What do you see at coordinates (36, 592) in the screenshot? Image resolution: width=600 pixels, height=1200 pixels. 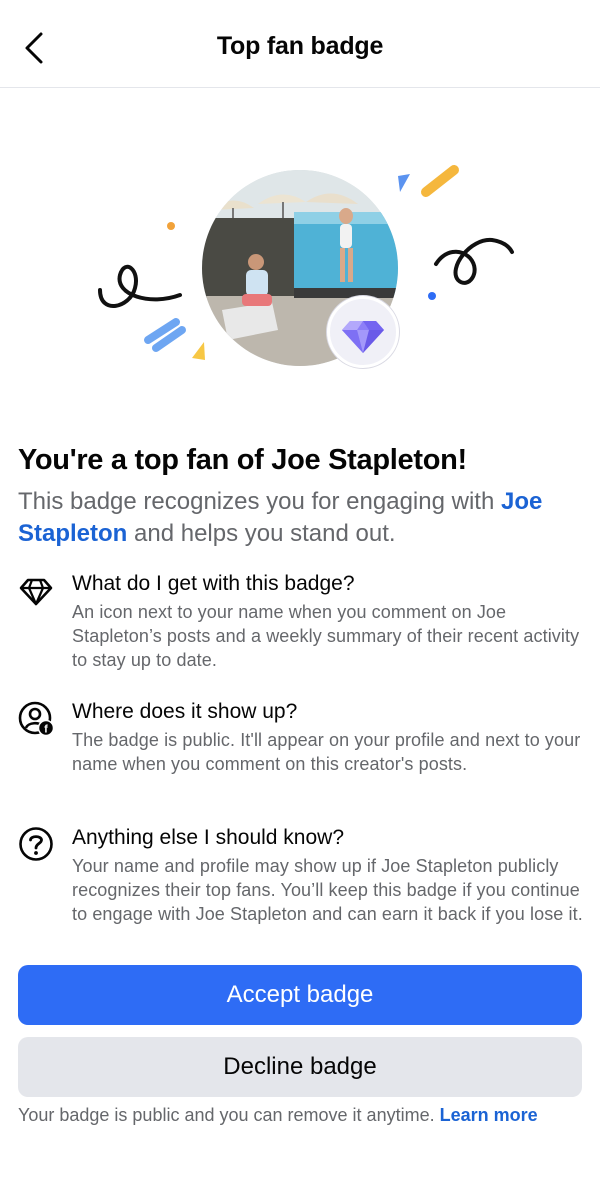 I see `diamond-outline-icon` at bounding box center [36, 592].